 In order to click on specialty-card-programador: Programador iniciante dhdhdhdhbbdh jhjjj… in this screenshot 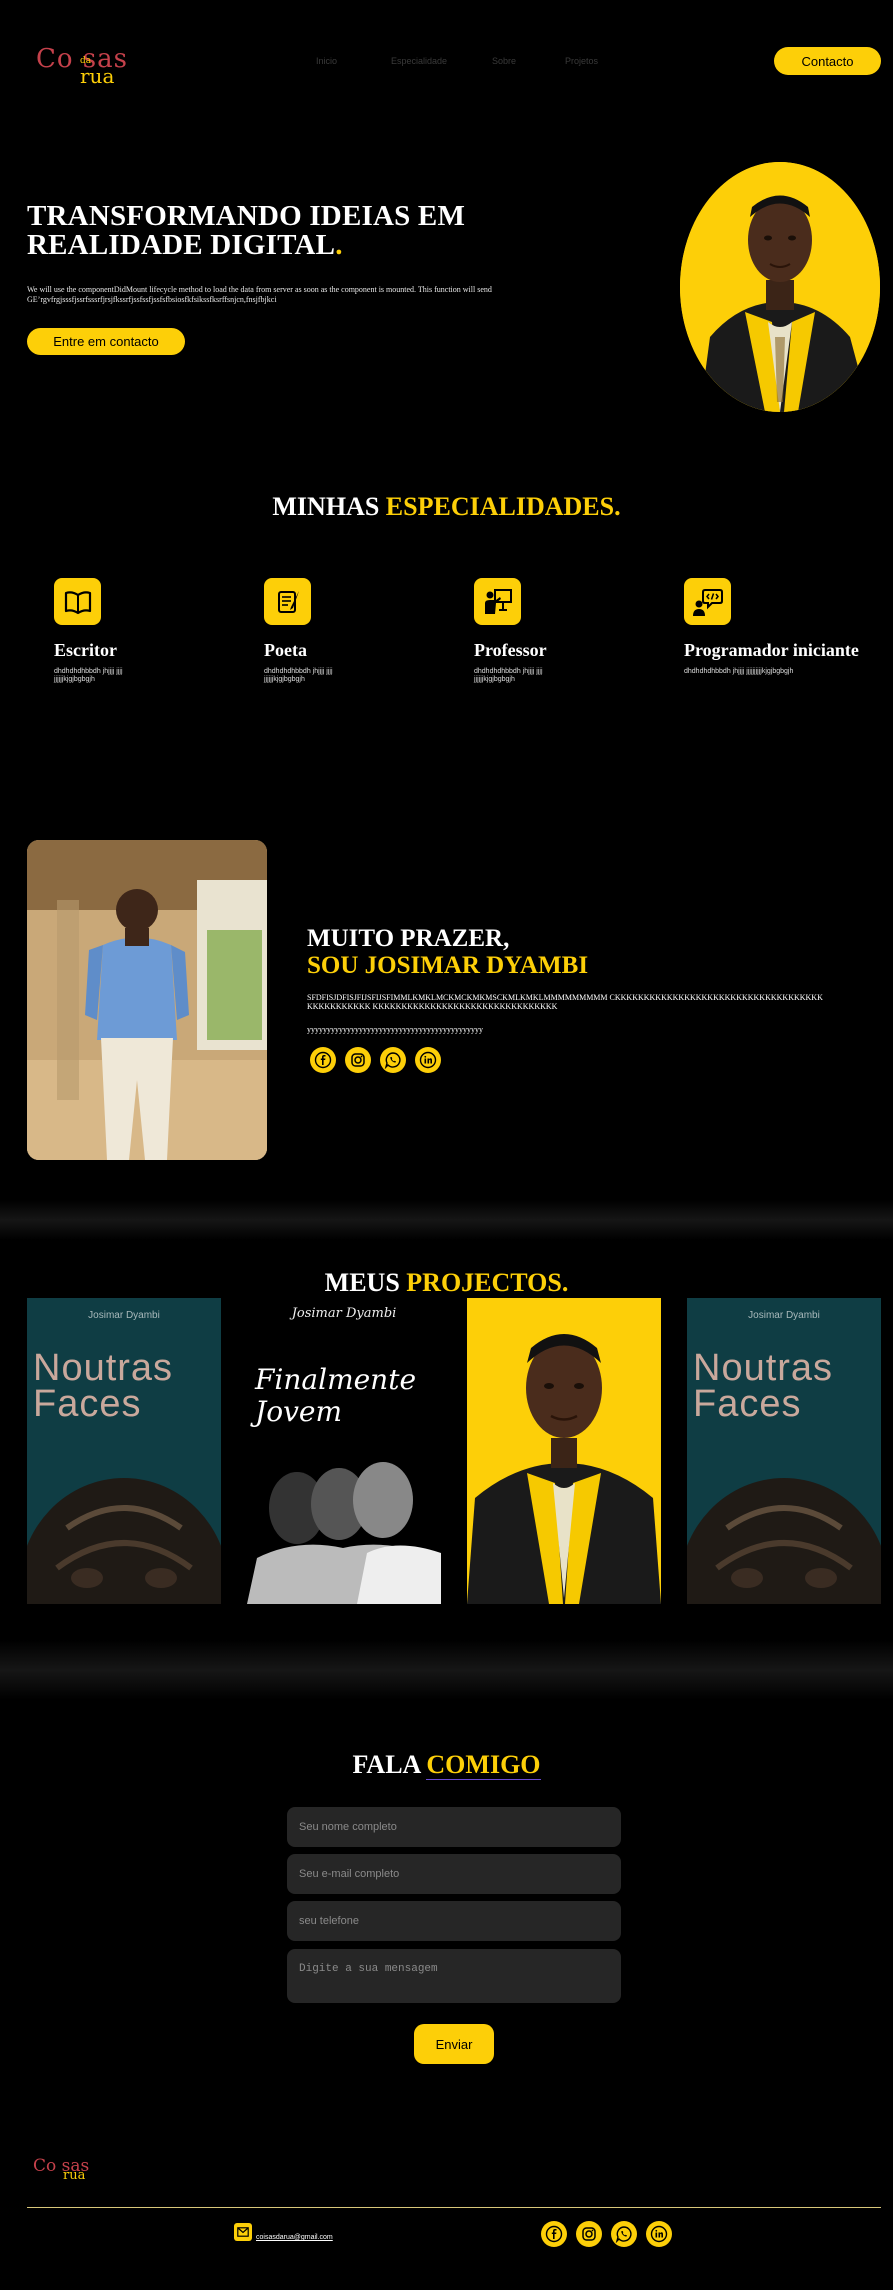, I will do `click(774, 627)`.